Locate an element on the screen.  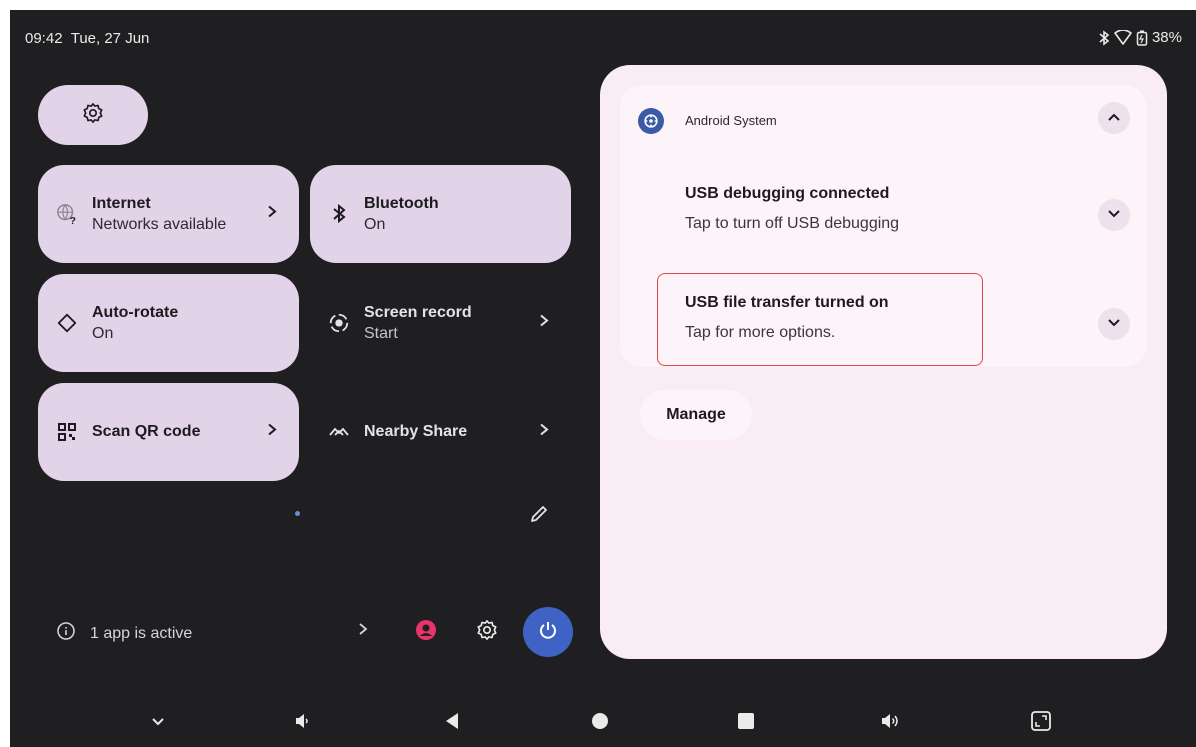
chevron-up-icon is located at coordinates (1114, 118).